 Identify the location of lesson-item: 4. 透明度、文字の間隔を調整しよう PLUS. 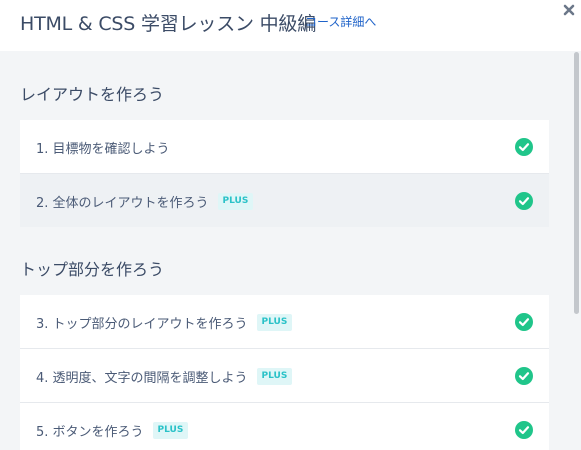
(284, 375).